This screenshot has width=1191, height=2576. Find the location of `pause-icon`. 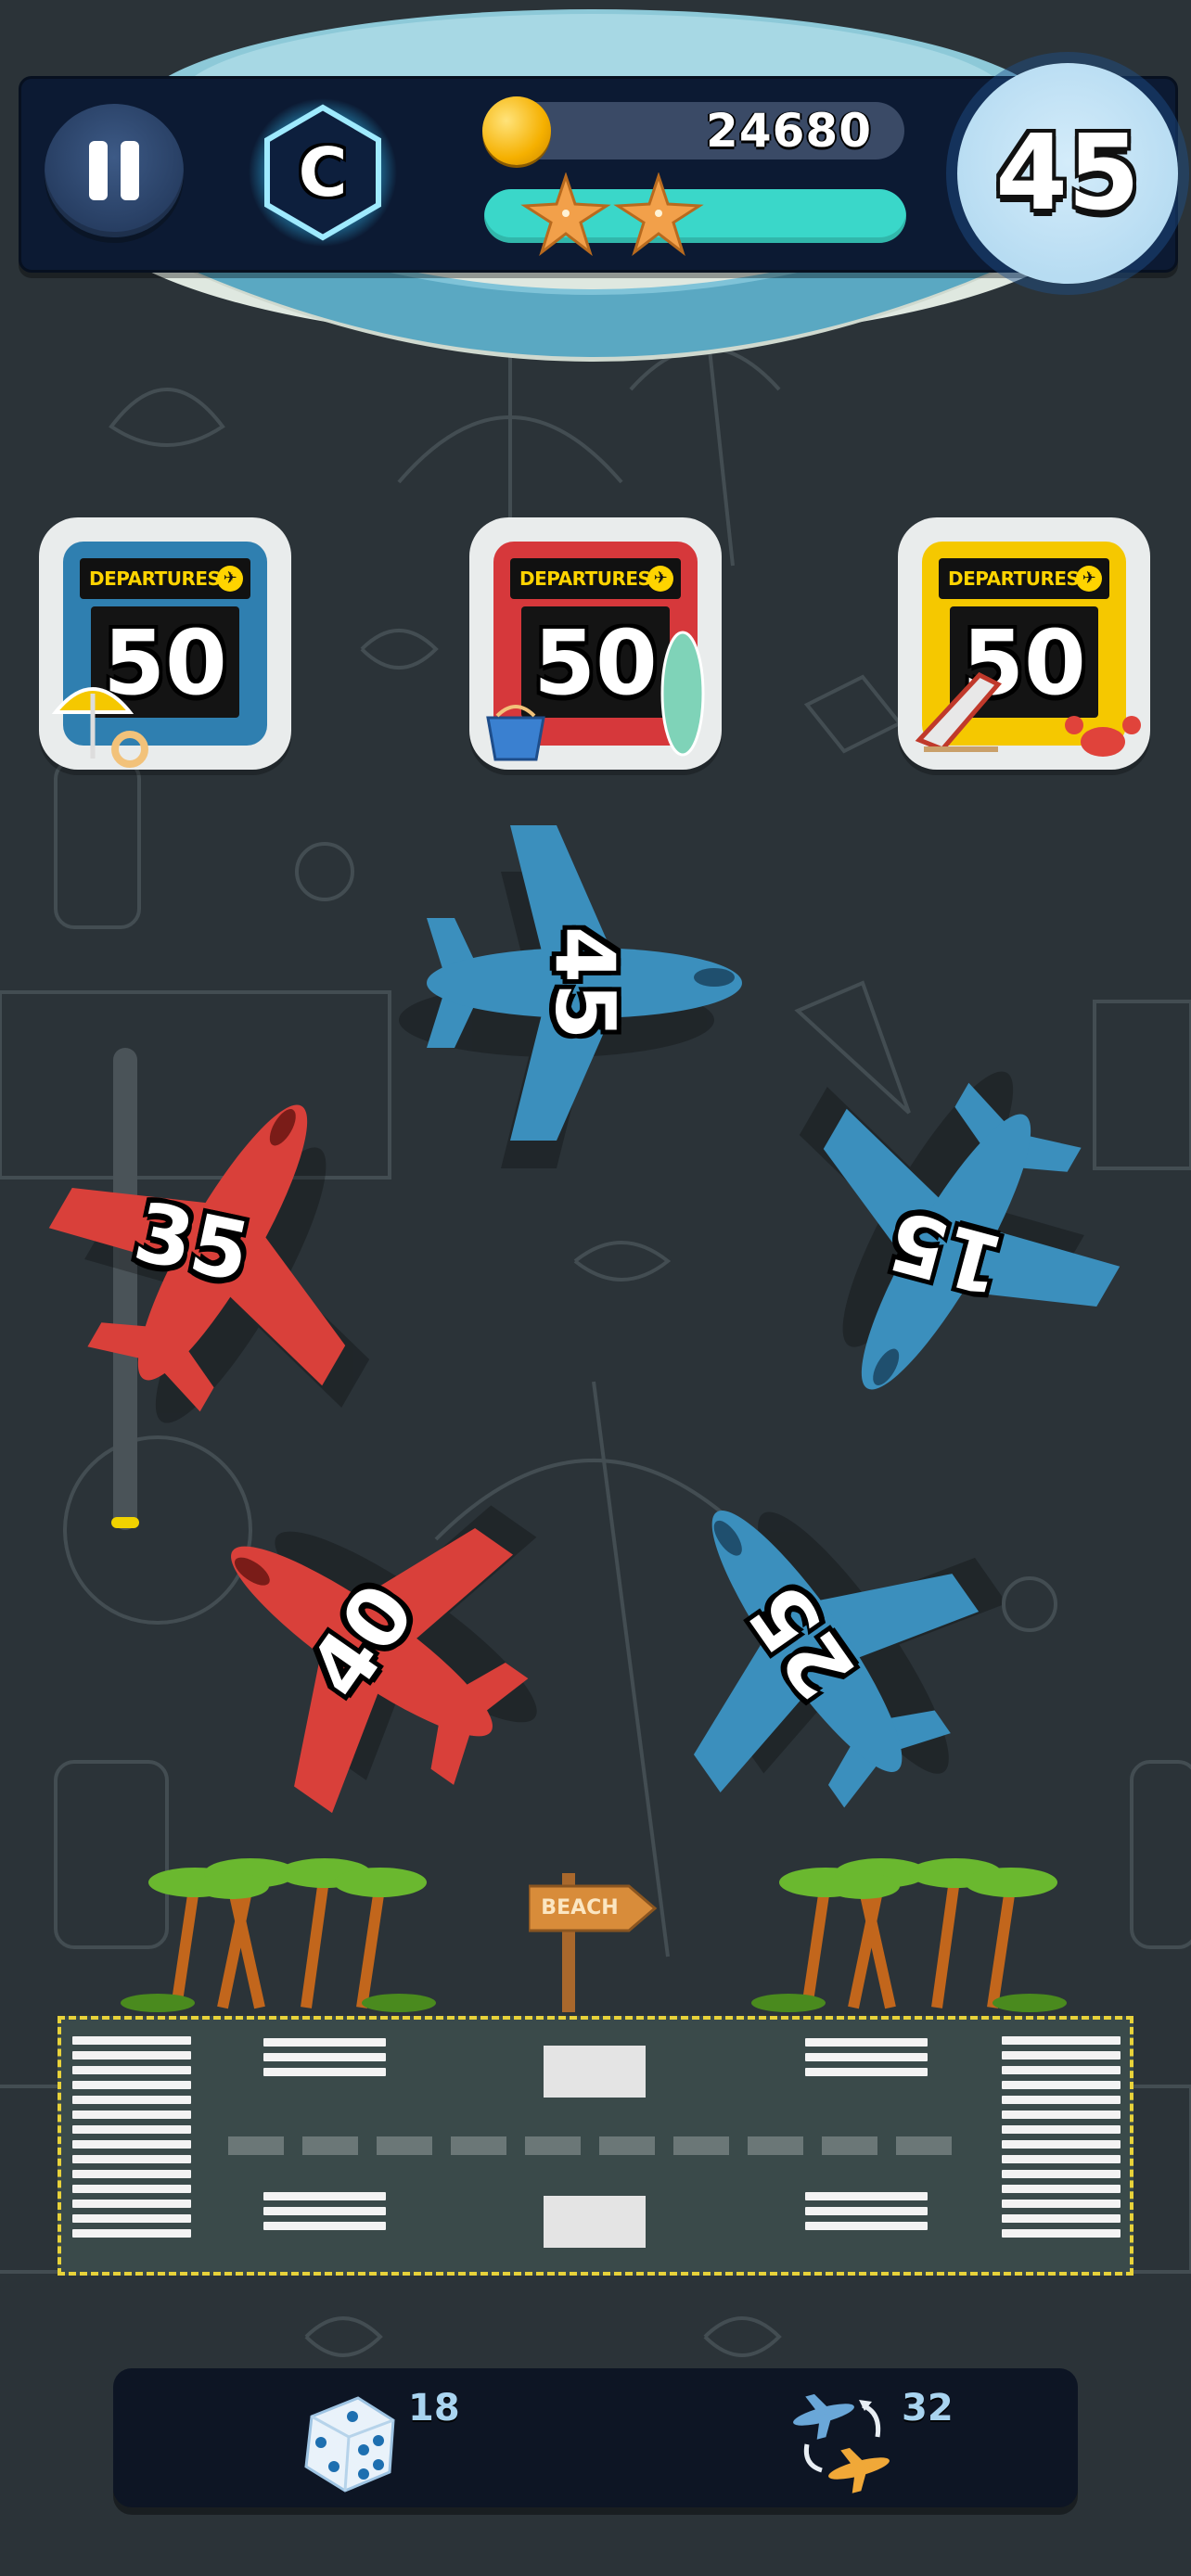

pause-icon is located at coordinates (98, 170).